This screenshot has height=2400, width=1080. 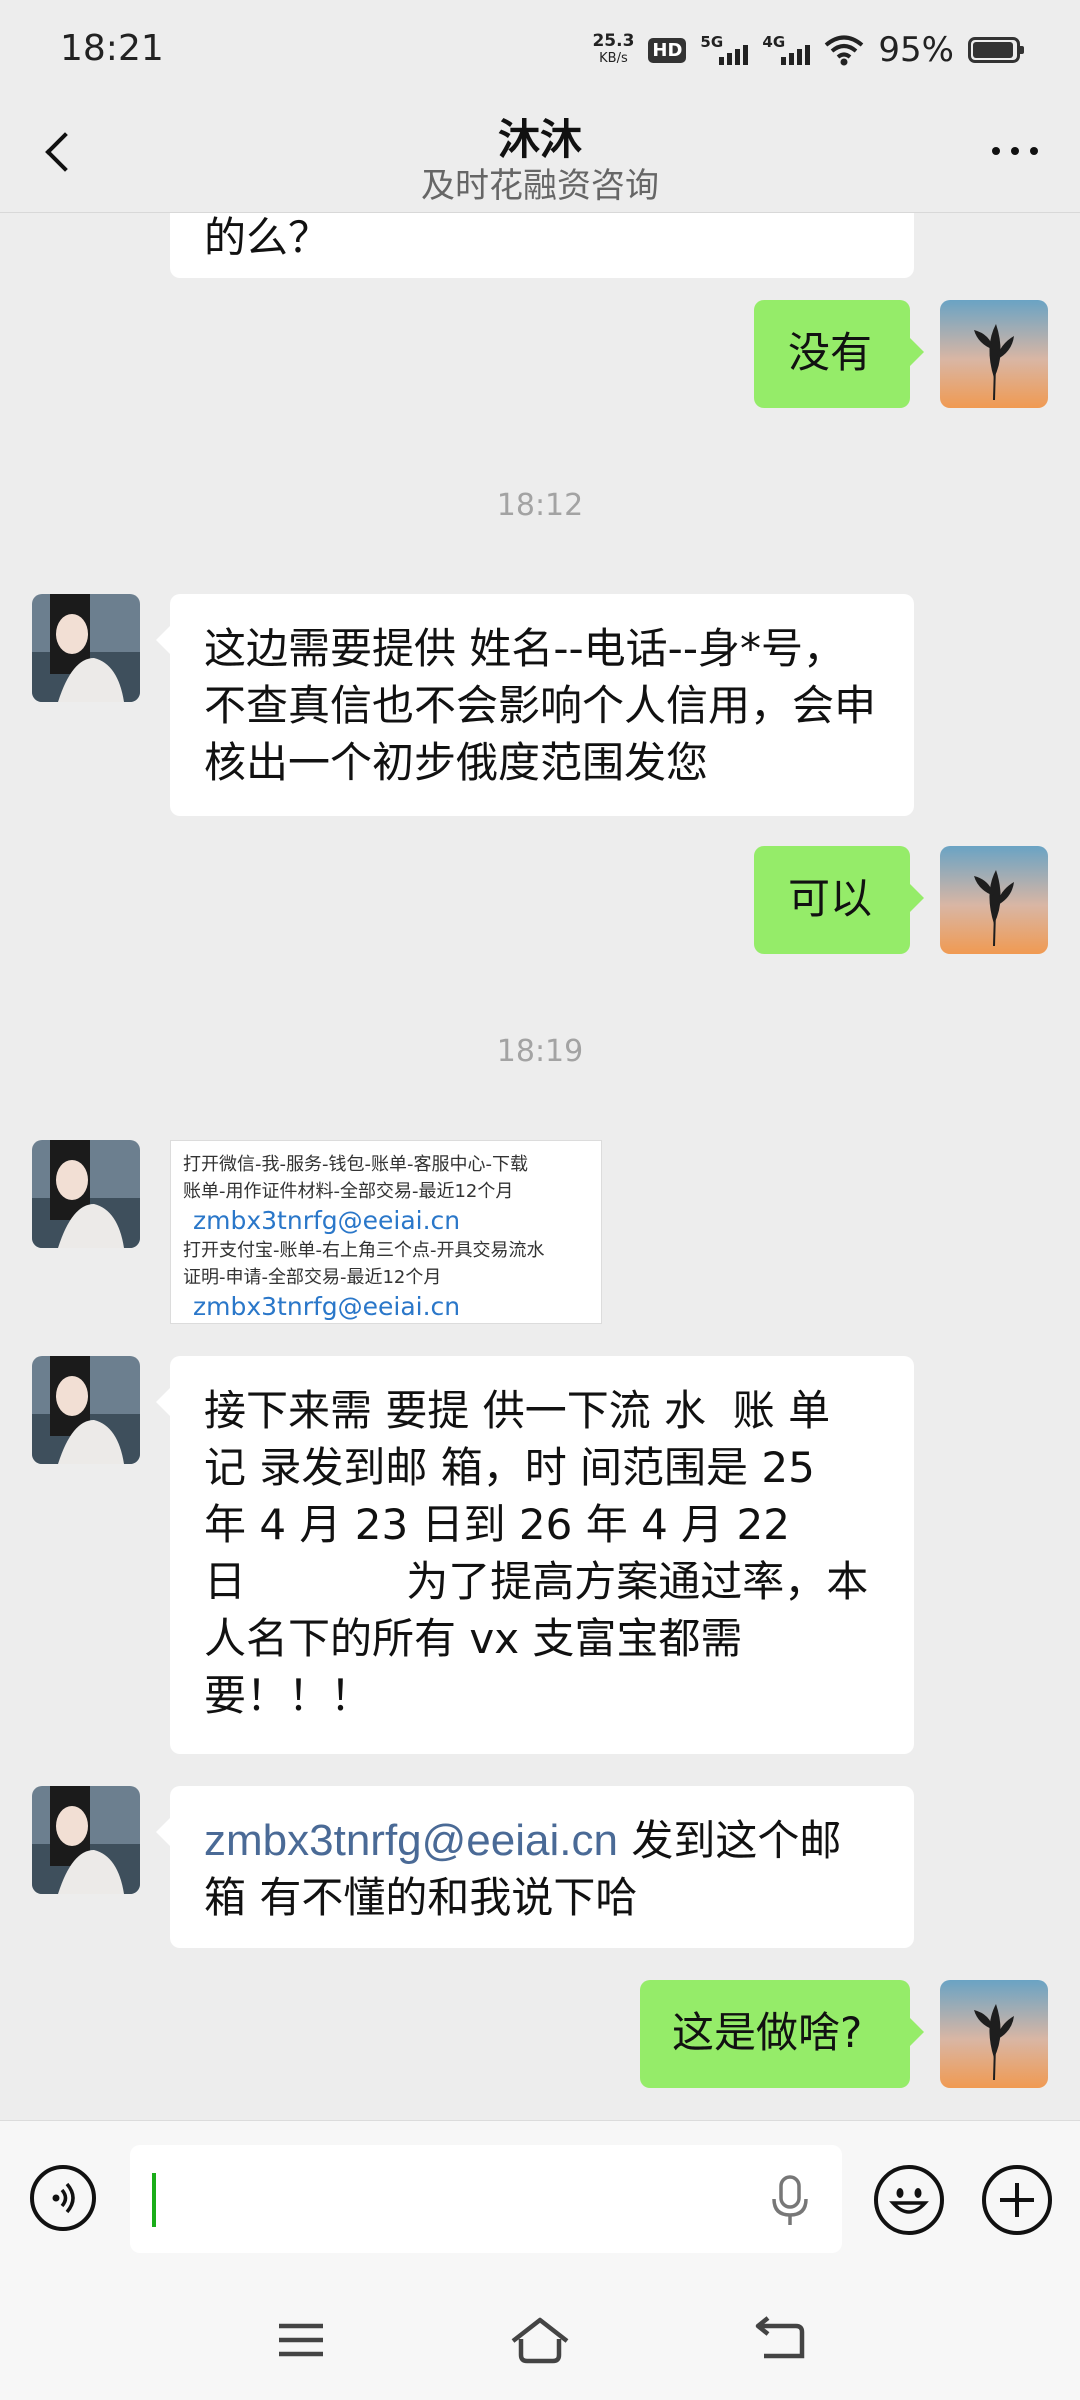 I want to click on menu-icon, so click(x=301, y=2340).